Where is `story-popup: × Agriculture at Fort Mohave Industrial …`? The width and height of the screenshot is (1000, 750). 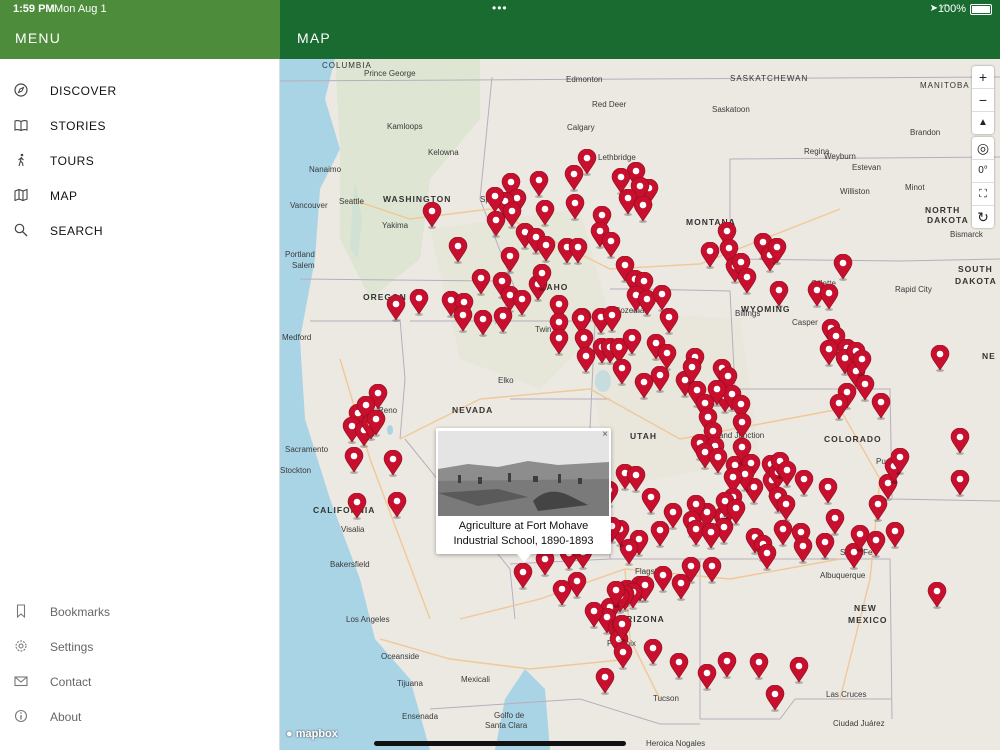 story-popup: × Agriculture at Fort Mohave Industrial … is located at coordinates (523, 495).